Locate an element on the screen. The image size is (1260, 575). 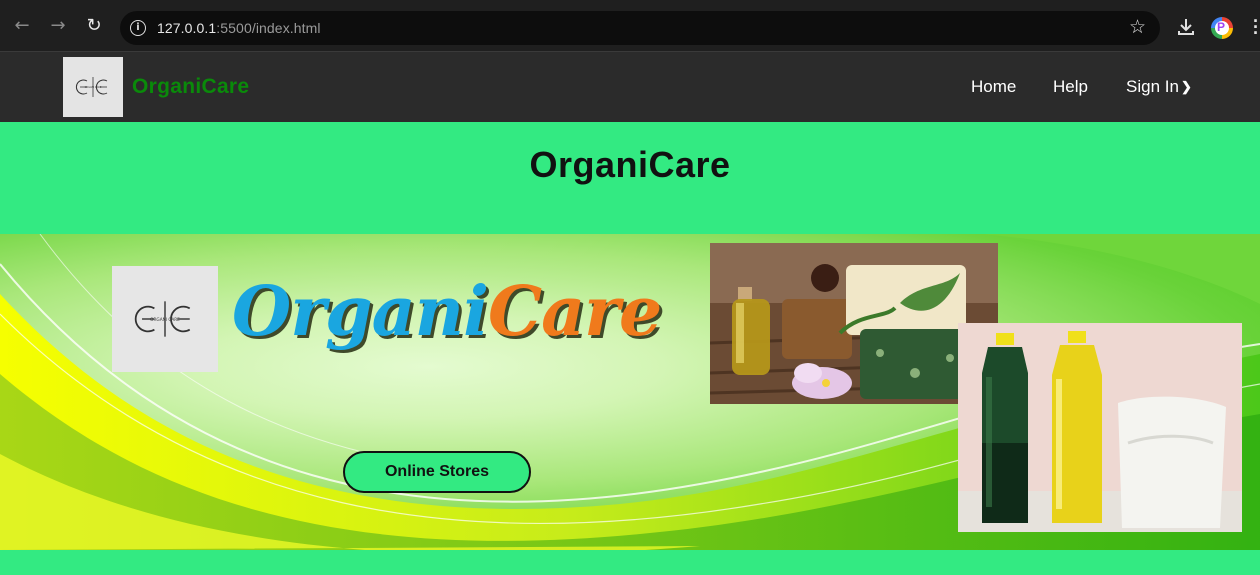
wordmark-care: Care is located at coordinates (574, 312).